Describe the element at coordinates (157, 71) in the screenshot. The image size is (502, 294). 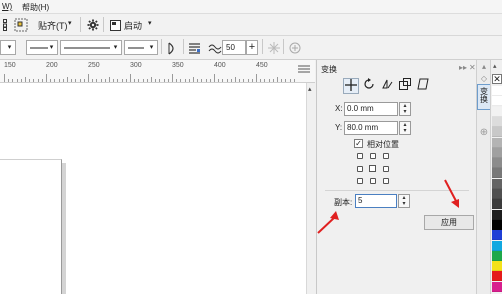
I see `horizontal-ruler: 150 200 250 300 350 400 450` at that location.